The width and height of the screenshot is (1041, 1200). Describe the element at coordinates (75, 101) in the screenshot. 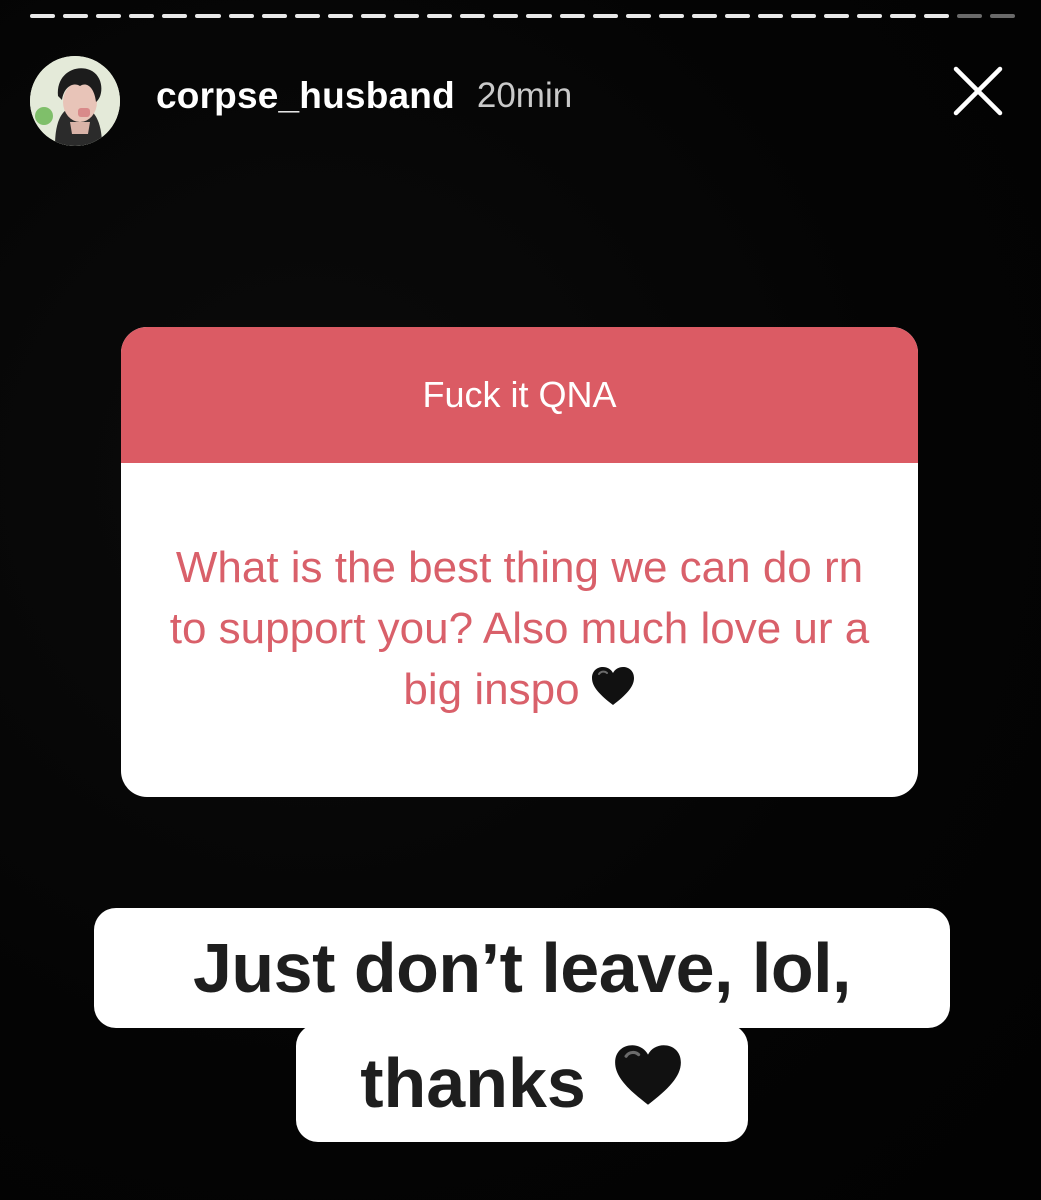

I see `avatar` at that location.